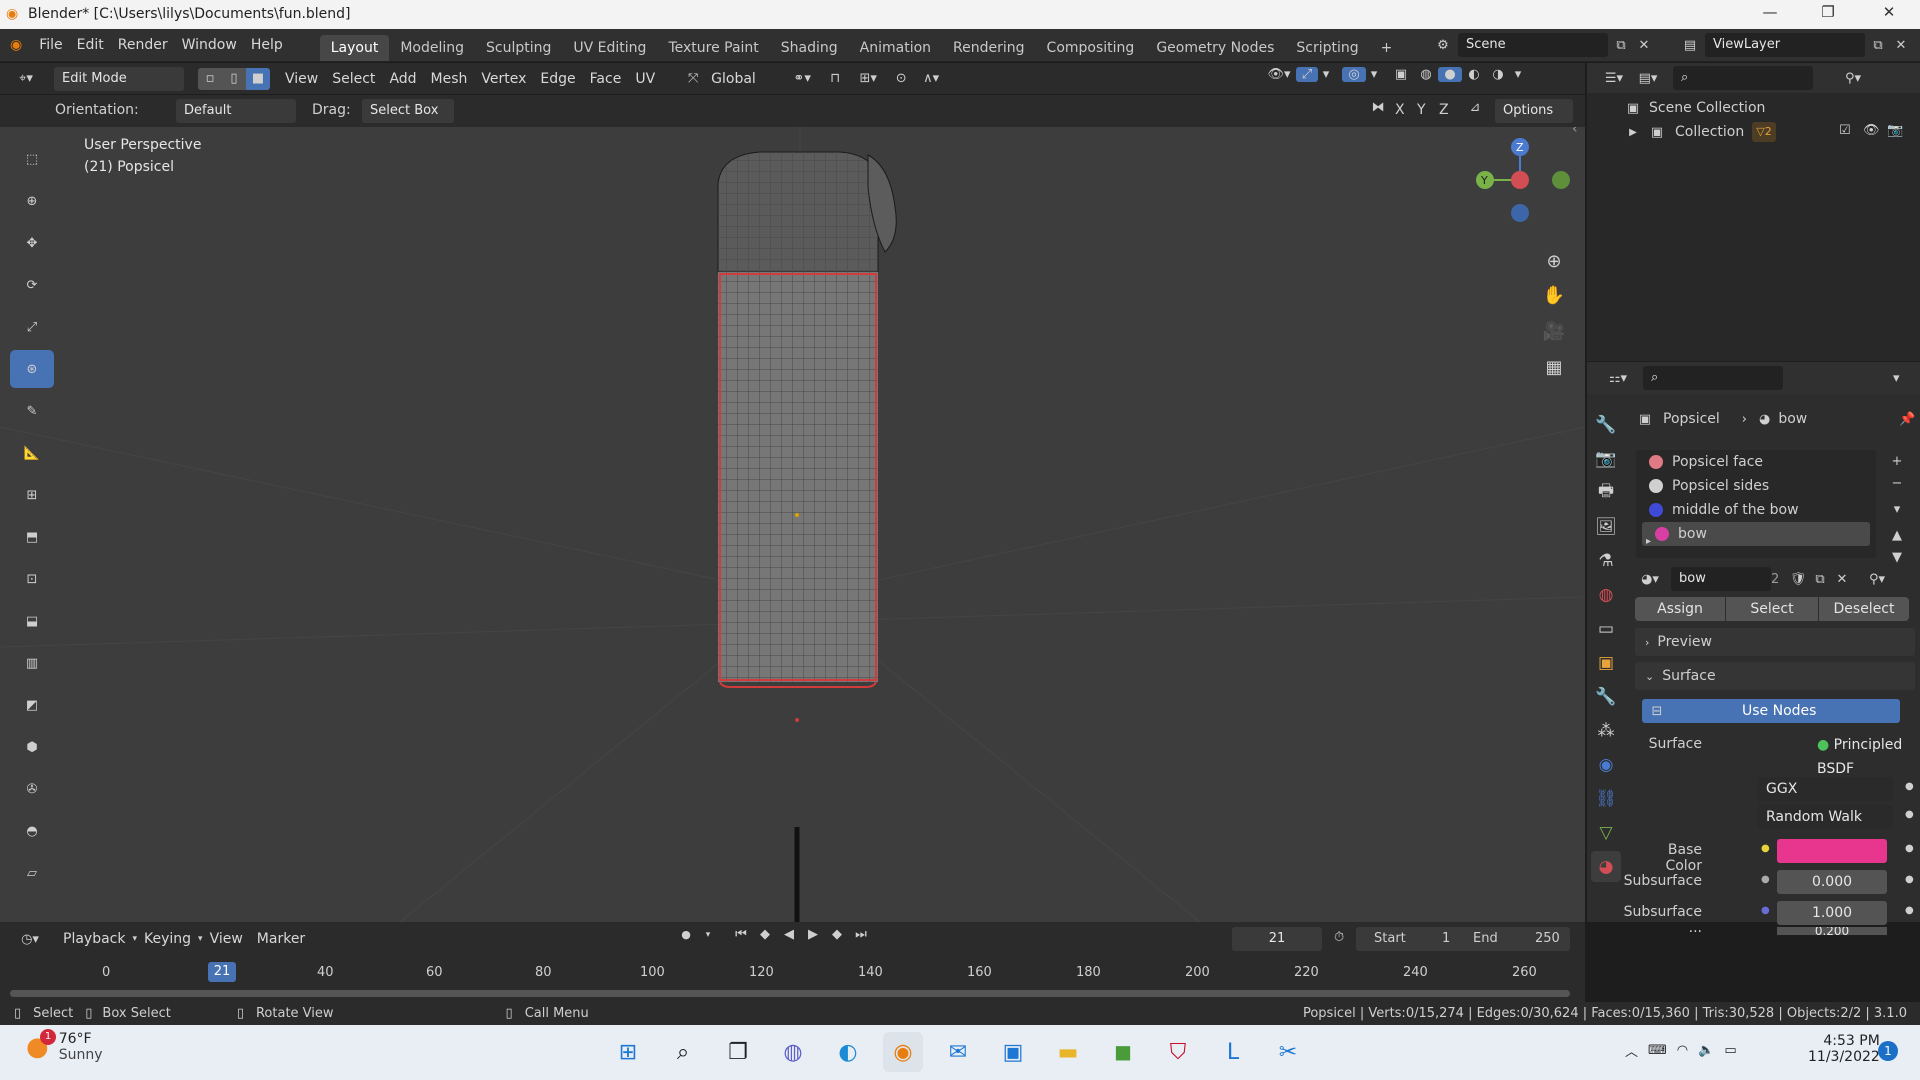 The width and height of the screenshot is (1920, 1080). What do you see at coordinates (1844, 1049) in the screenshot?
I see `clock: 4:53 PM 11/3/2022` at bounding box center [1844, 1049].